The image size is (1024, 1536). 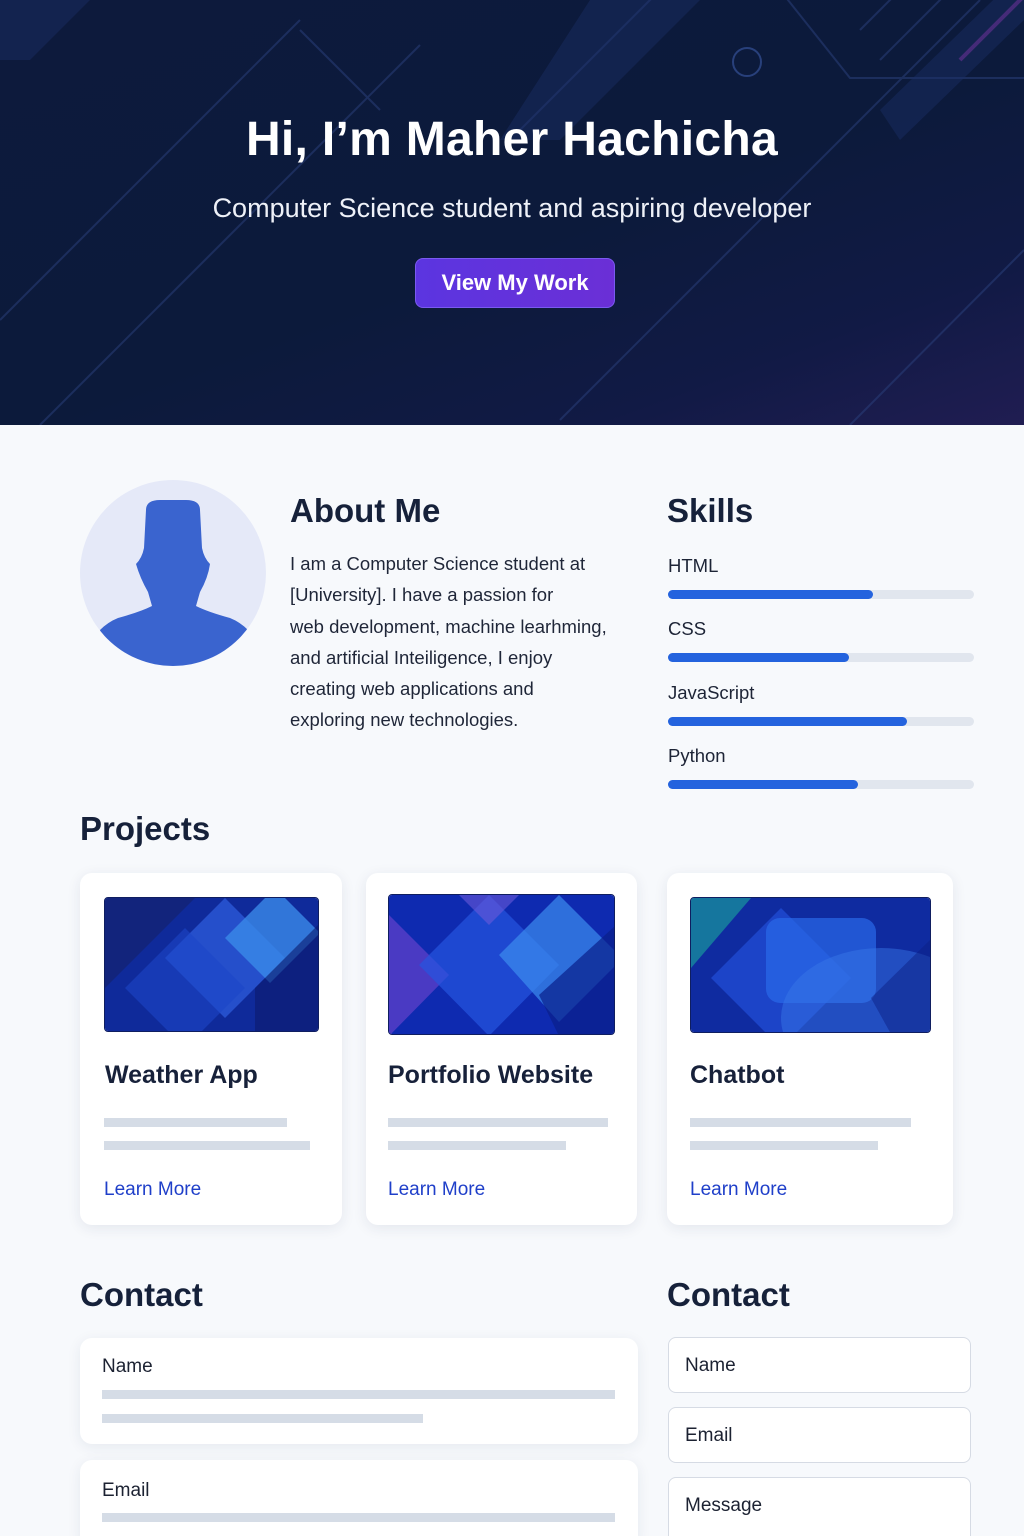 What do you see at coordinates (821, 640) in the screenshot?
I see `skill-css: CSS` at bounding box center [821, 640].